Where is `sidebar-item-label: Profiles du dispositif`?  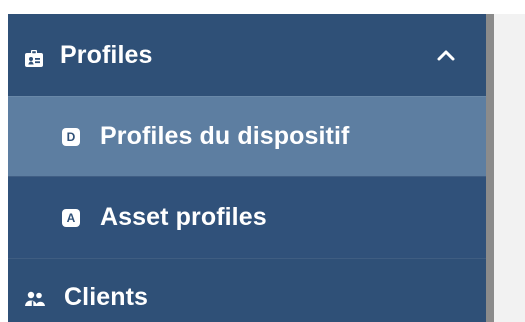 sidebar-item-label: Profiles du dispositif is located at coordinates (225, 136).